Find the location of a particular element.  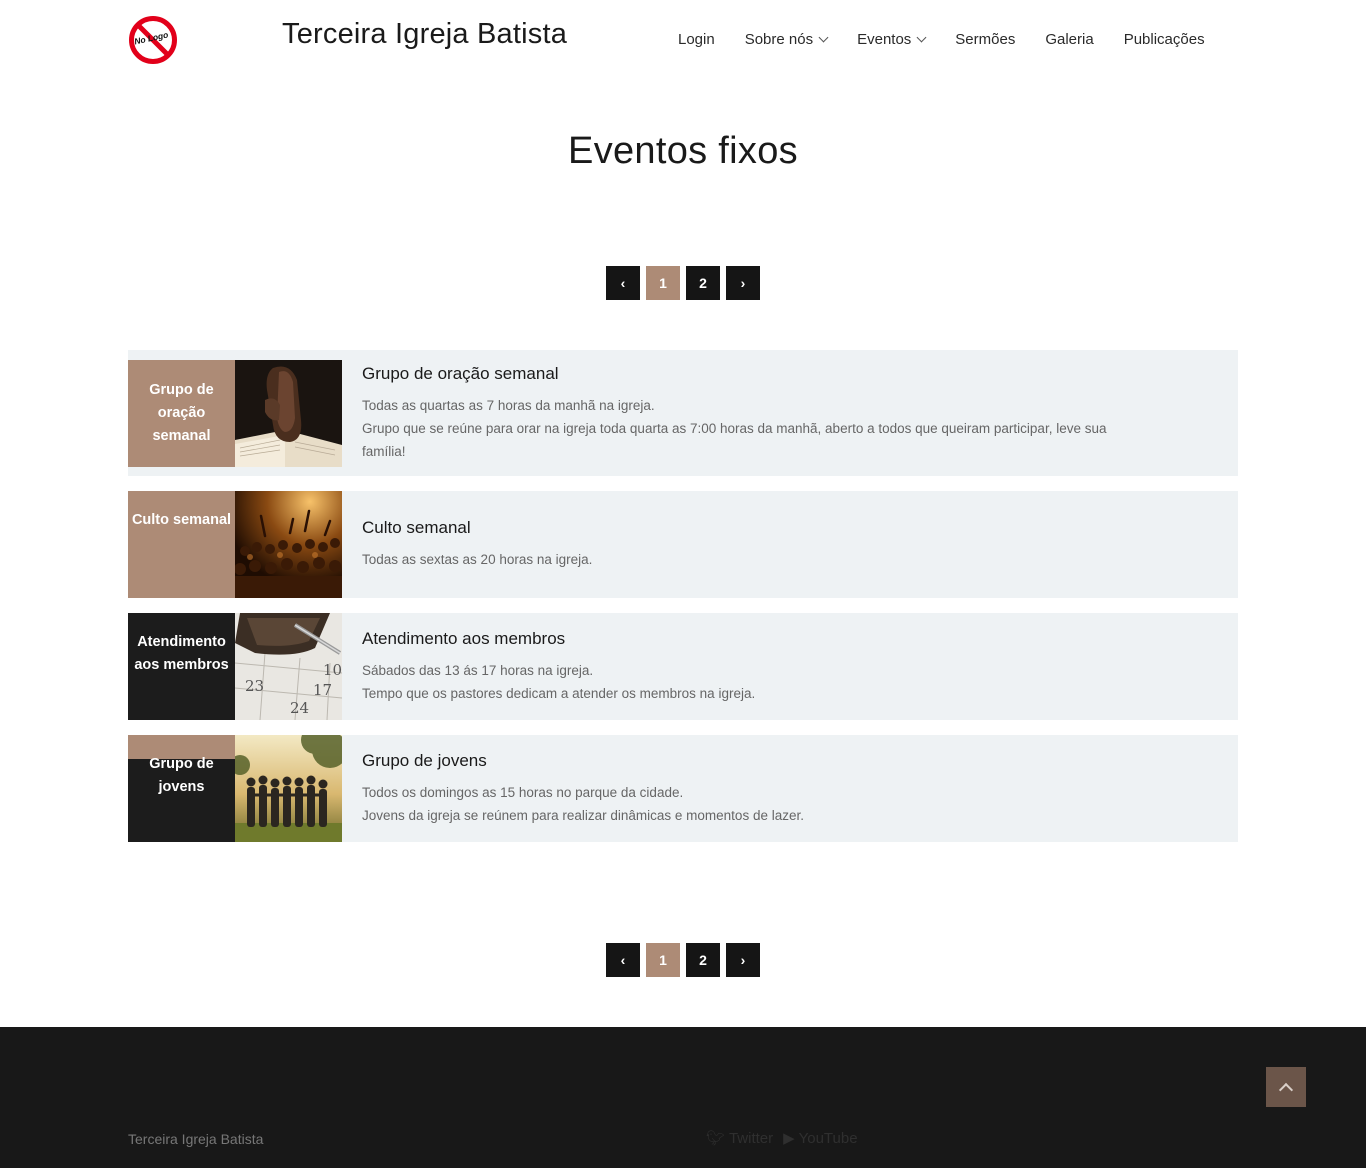

nav-login-label: Login is located at coordinates (696, 39).